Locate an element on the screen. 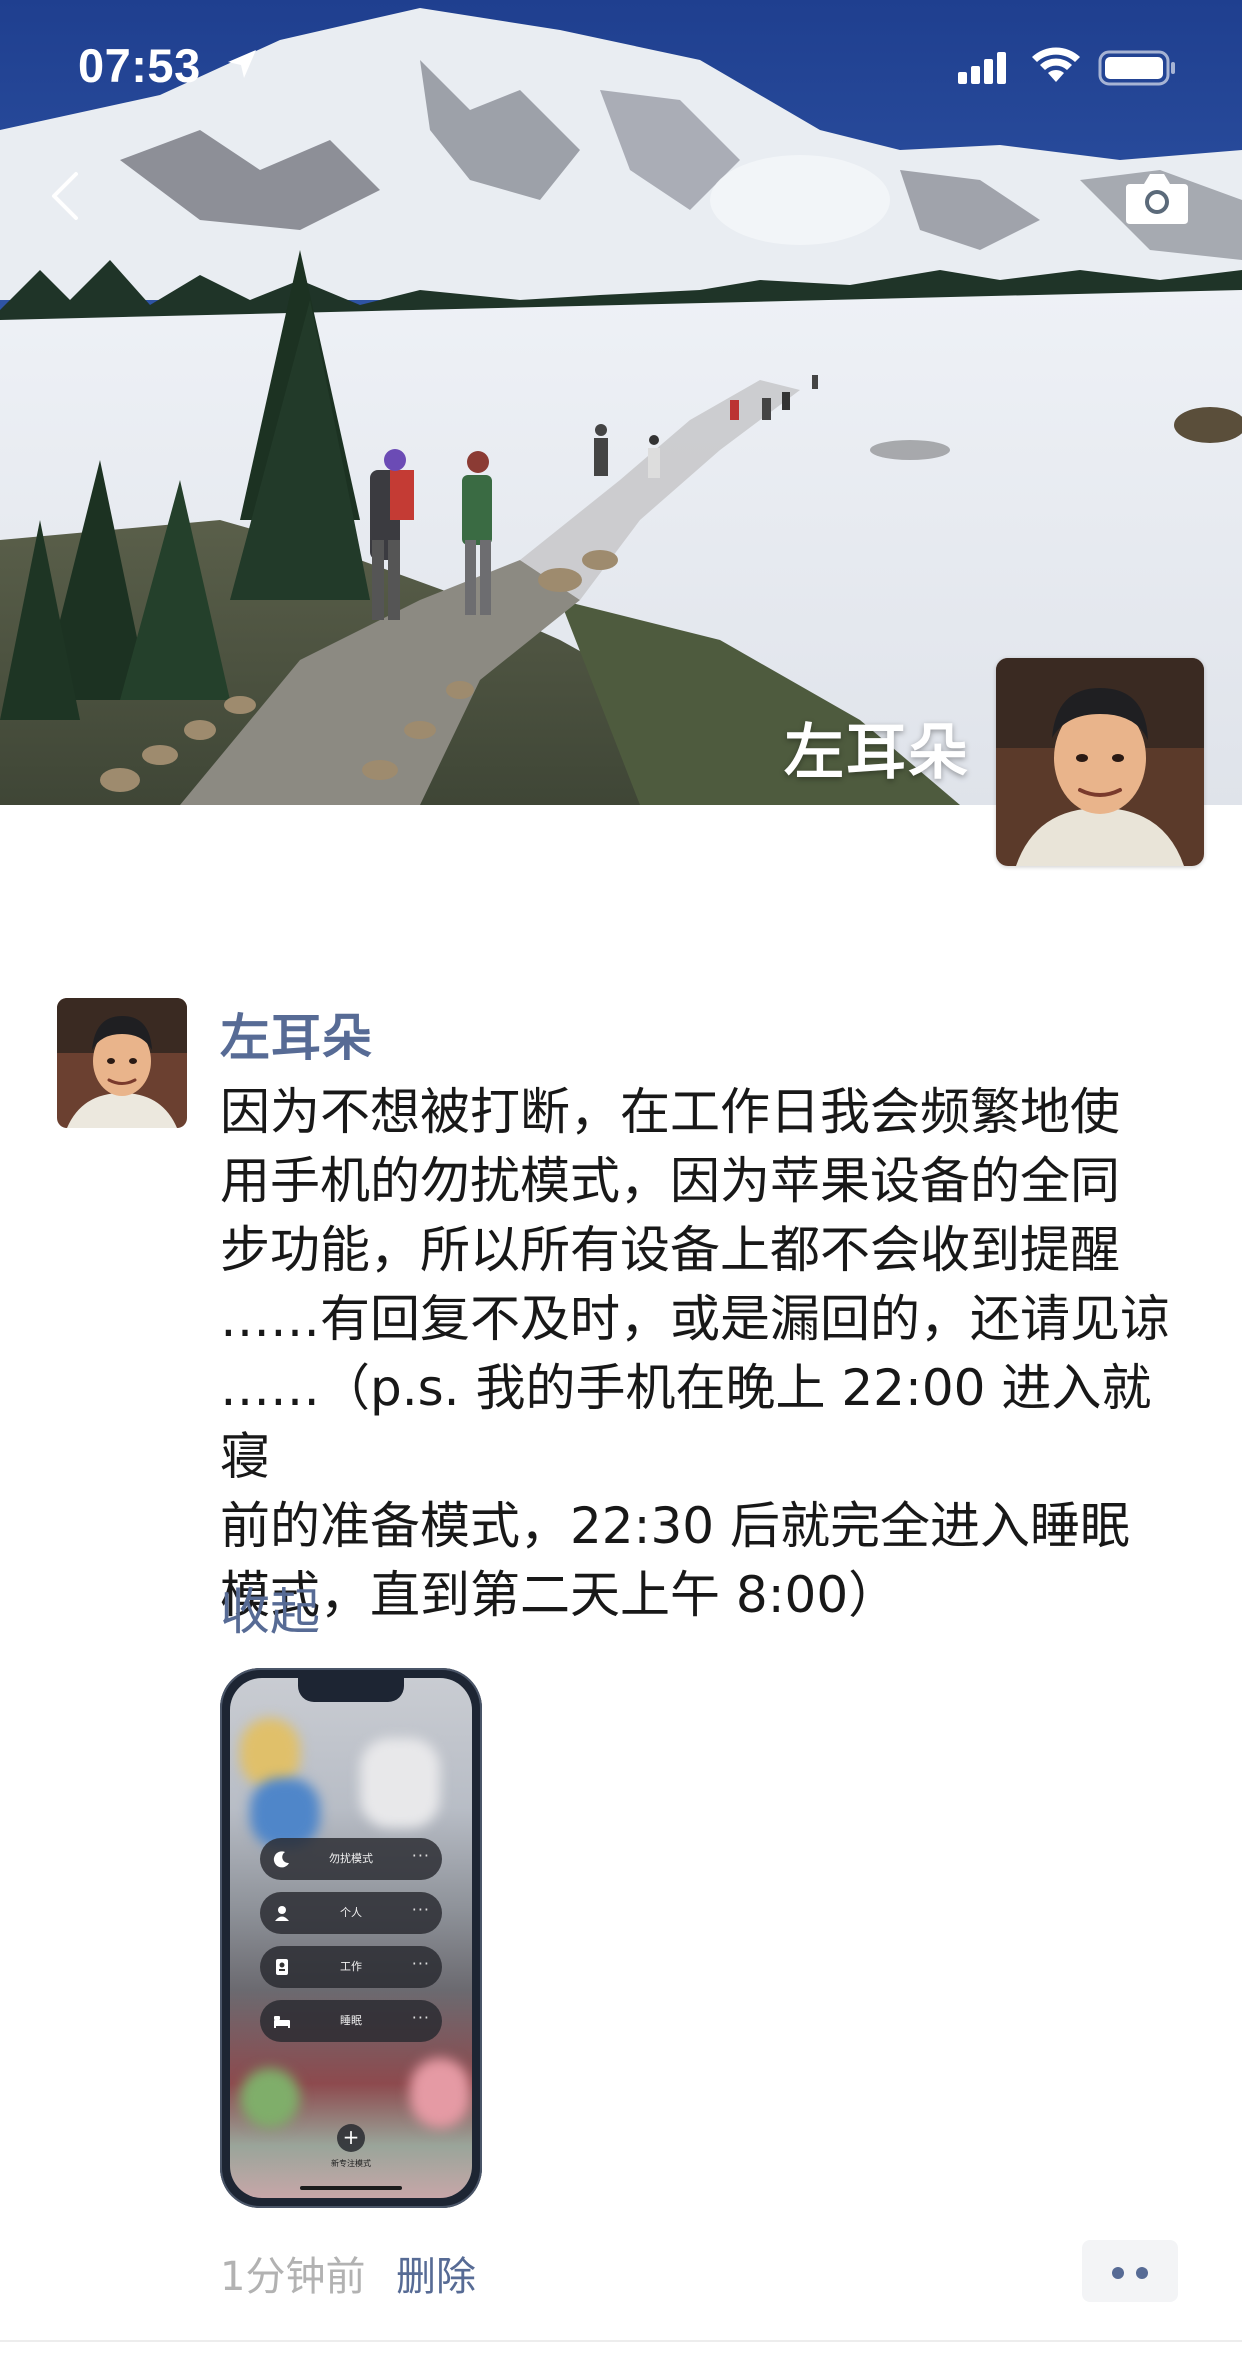  phone-frame: 勿扰模式 ··· 个人 ··· 工作 ··· 睡眠 ··· + 新专注模式 is located at coordinates (351, 1938).